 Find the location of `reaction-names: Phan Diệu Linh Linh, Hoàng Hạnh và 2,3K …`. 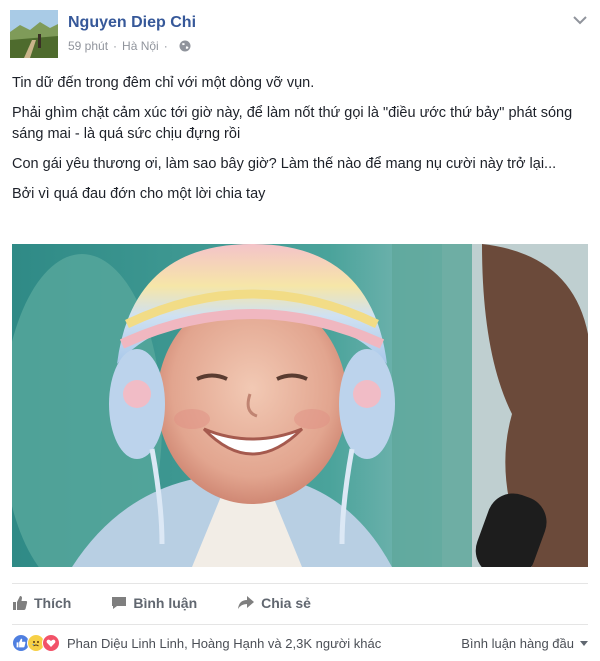

reaction-names: Phan Diệu Linh Linh, Hoàng Hạnh và 2,3K … is located at coordinates (224, 643).